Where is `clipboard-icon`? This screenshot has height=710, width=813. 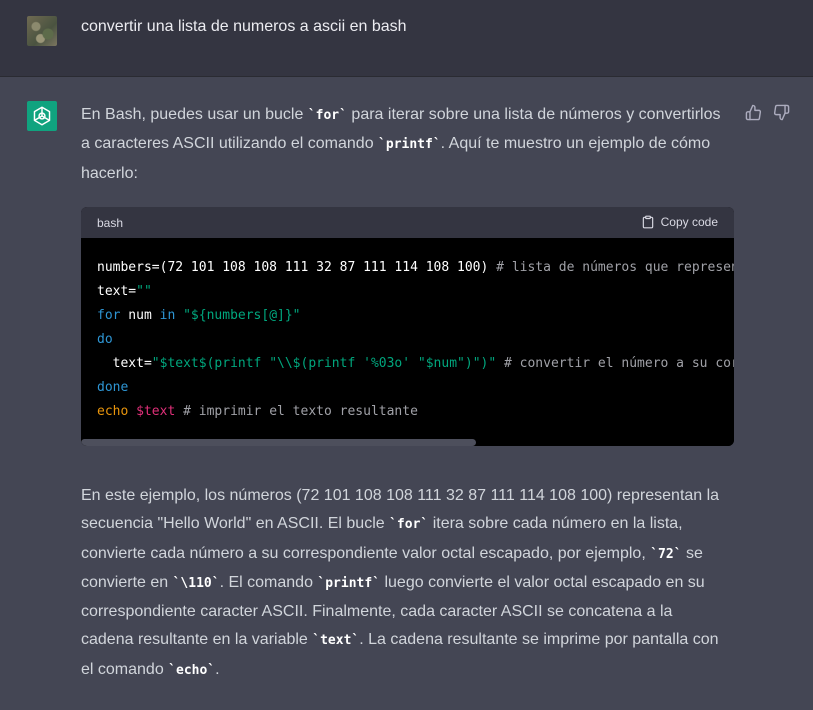 clipboard-icon is located at coordinates (647, 222).